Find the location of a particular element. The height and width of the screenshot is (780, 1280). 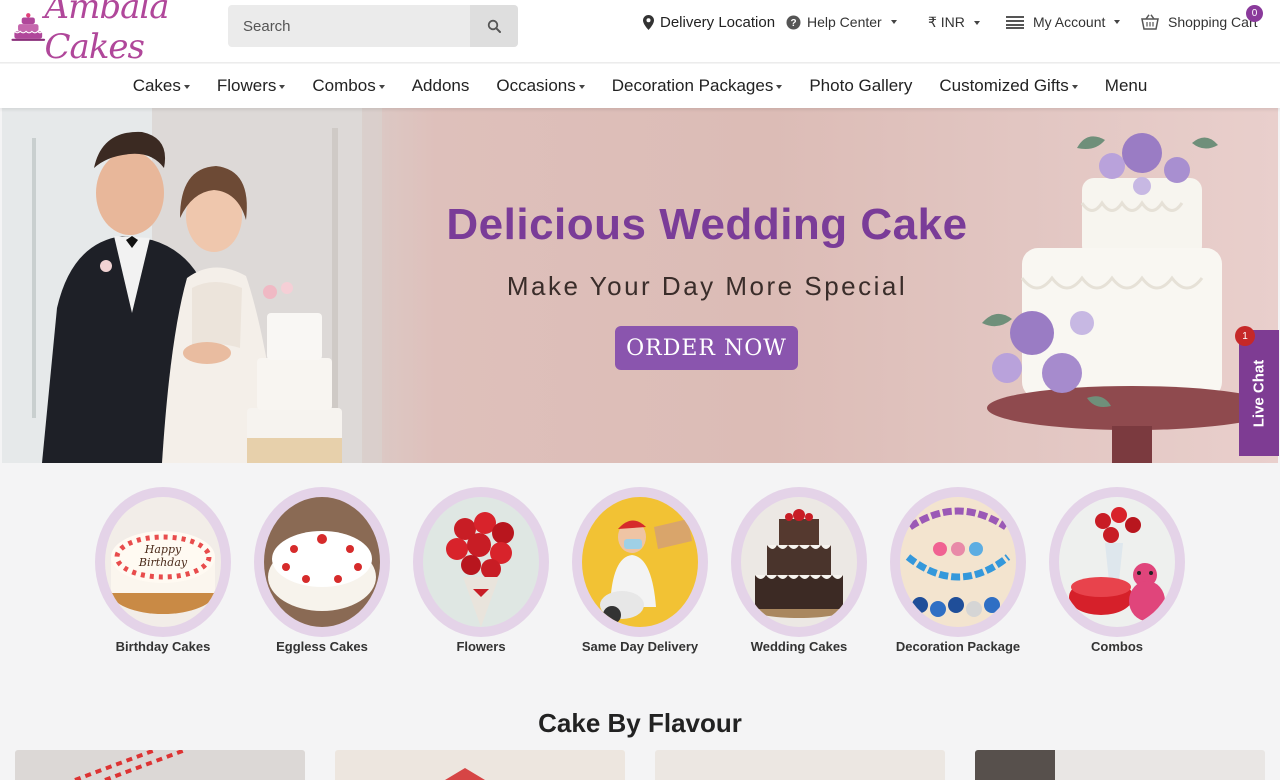

delivery-location-link: Delivery Location is located at coordinates (709, 22).